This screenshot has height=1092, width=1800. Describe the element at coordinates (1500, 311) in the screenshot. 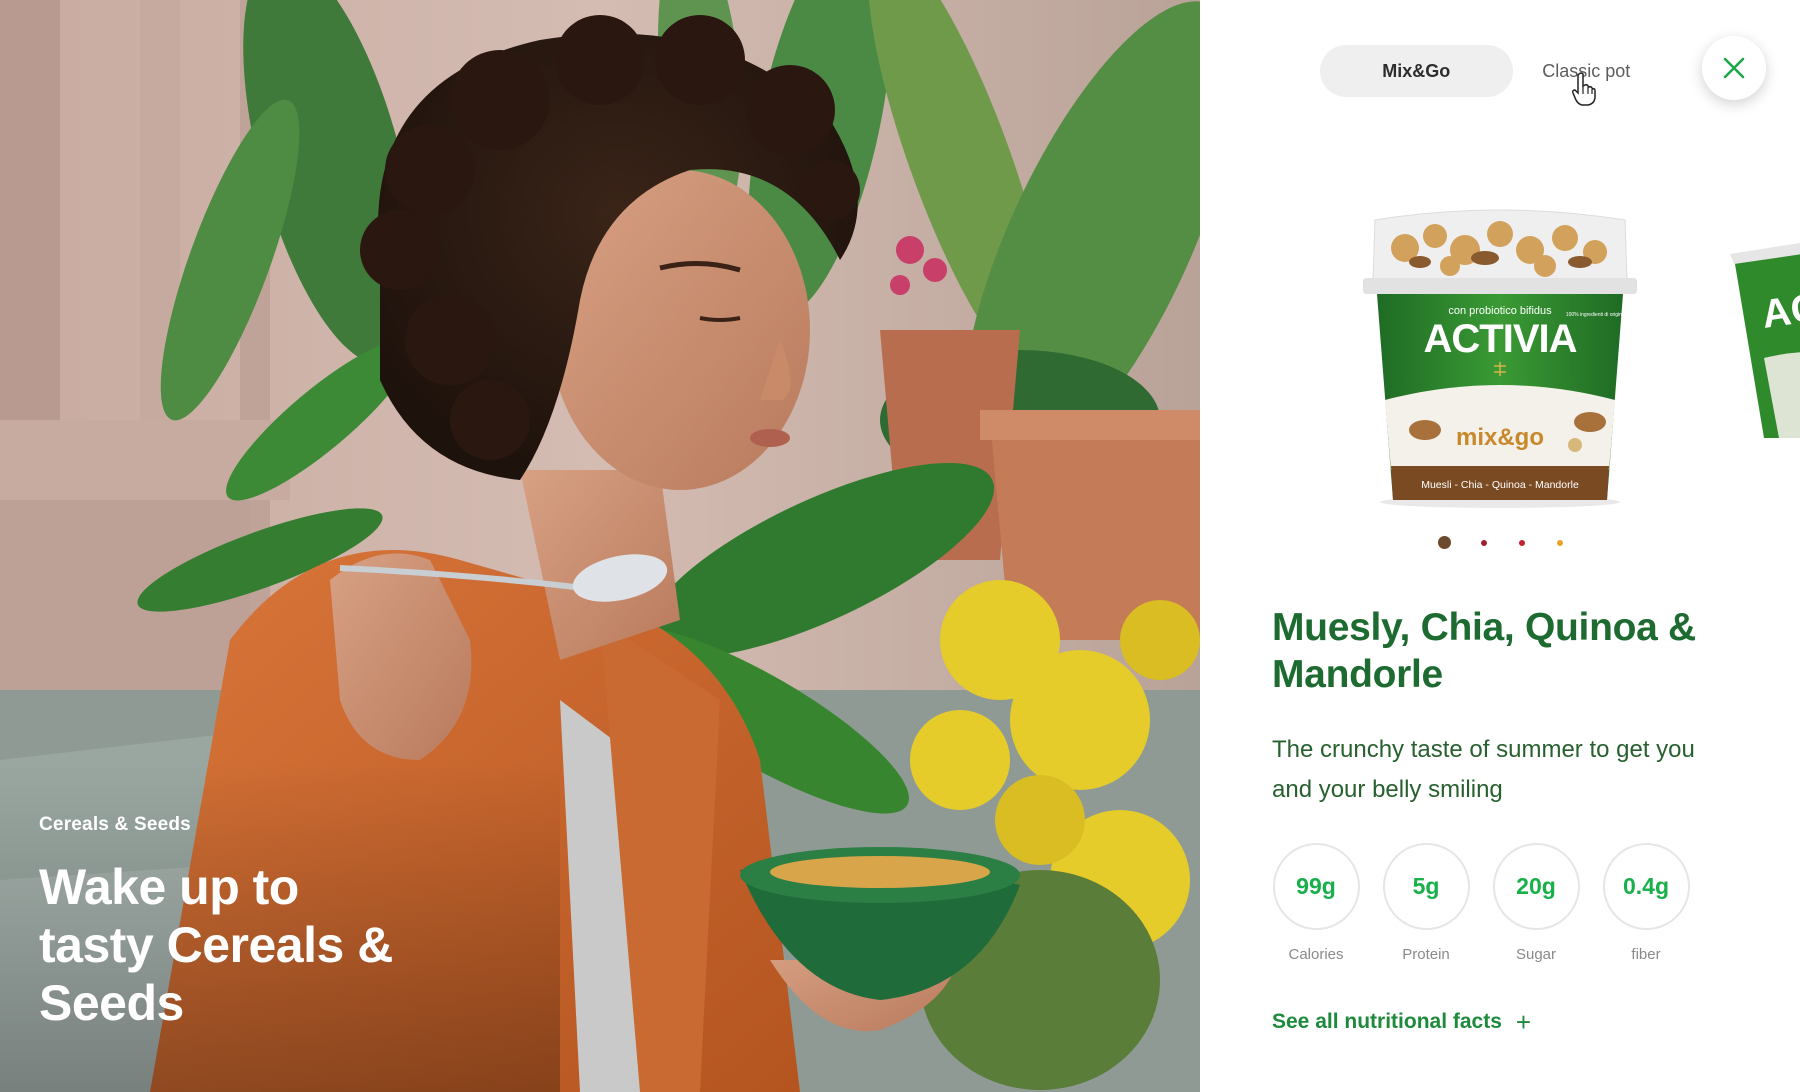

I see `pack-tagline: con probiotico bifidus` at that location.